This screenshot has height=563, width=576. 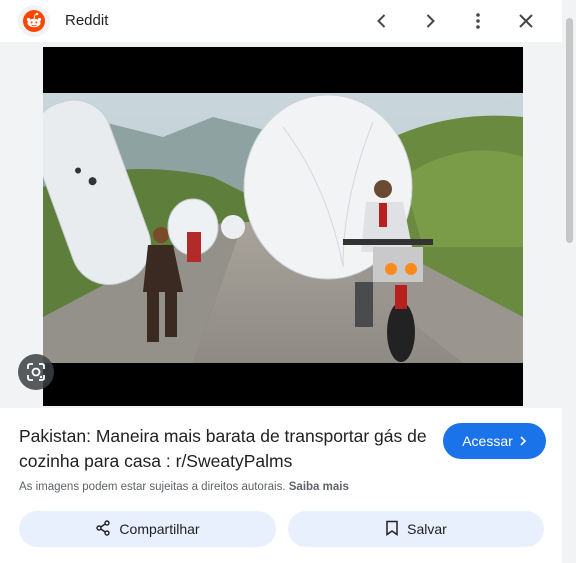 I want to click on save-button: Salvar, so click(x=416, y=529).